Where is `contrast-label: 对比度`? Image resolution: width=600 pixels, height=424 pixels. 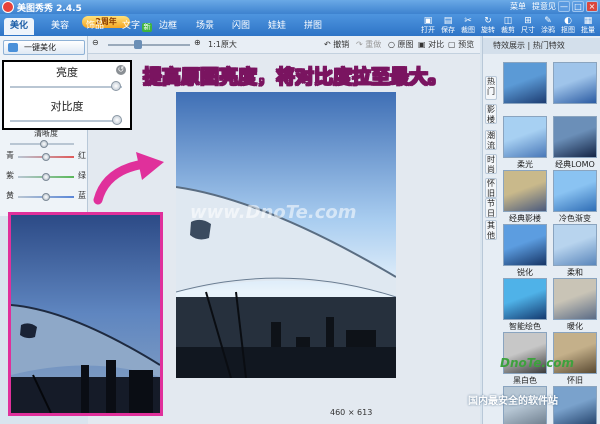
contrast-label: 对比度 is located at coordinates (67, 106).